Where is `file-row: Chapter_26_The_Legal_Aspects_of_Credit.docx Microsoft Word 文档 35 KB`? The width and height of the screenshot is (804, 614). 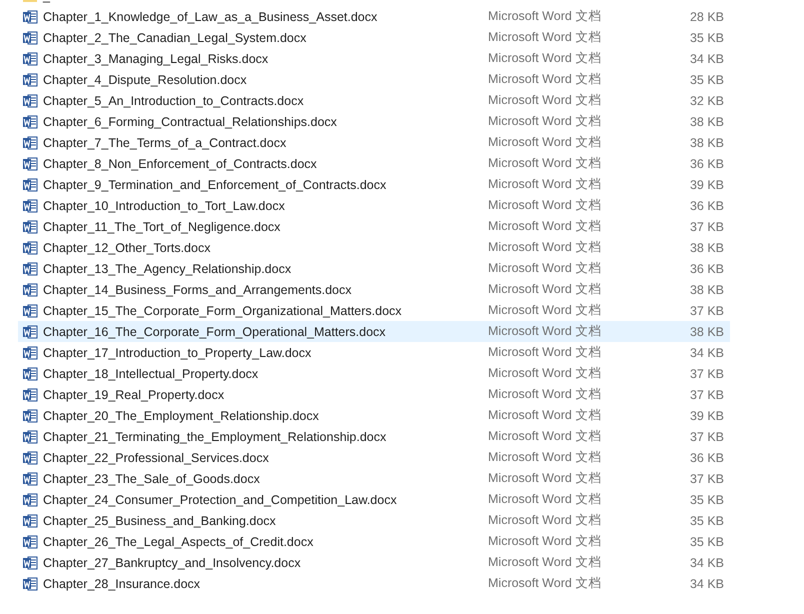
file-row: Chapter_26_The_Legal_Aspects_of_Credit.docx Microsoft Word 文档 35 KB is located at coordinates (374, 541).